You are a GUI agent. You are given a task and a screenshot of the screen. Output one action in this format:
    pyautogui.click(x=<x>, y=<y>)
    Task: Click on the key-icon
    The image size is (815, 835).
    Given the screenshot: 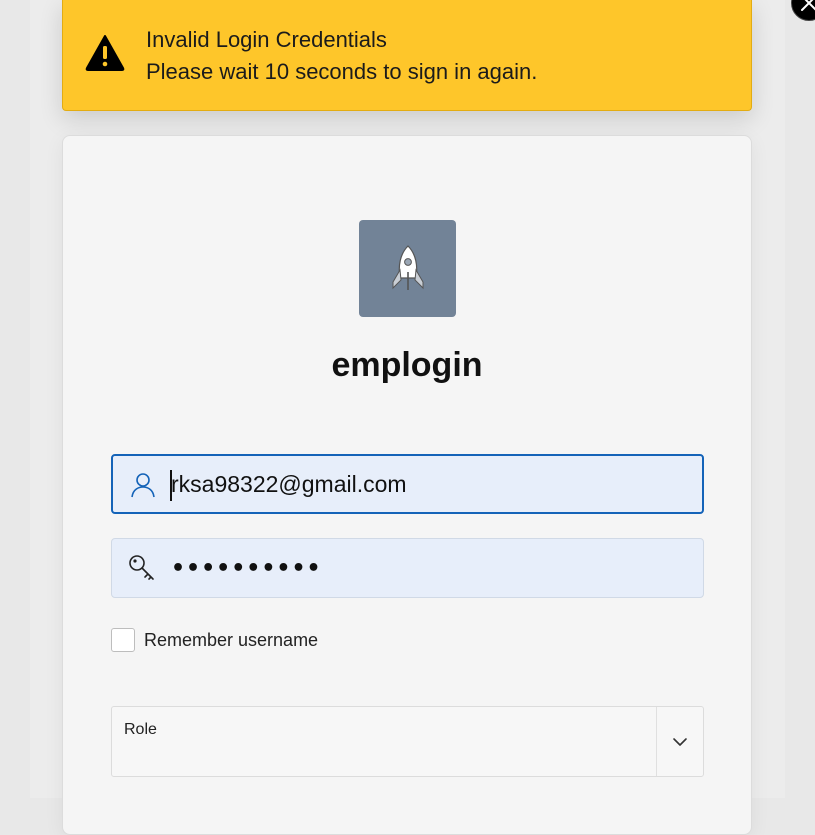 What is the action you would take?
    pyautogui.click(x=141, y=567)
    